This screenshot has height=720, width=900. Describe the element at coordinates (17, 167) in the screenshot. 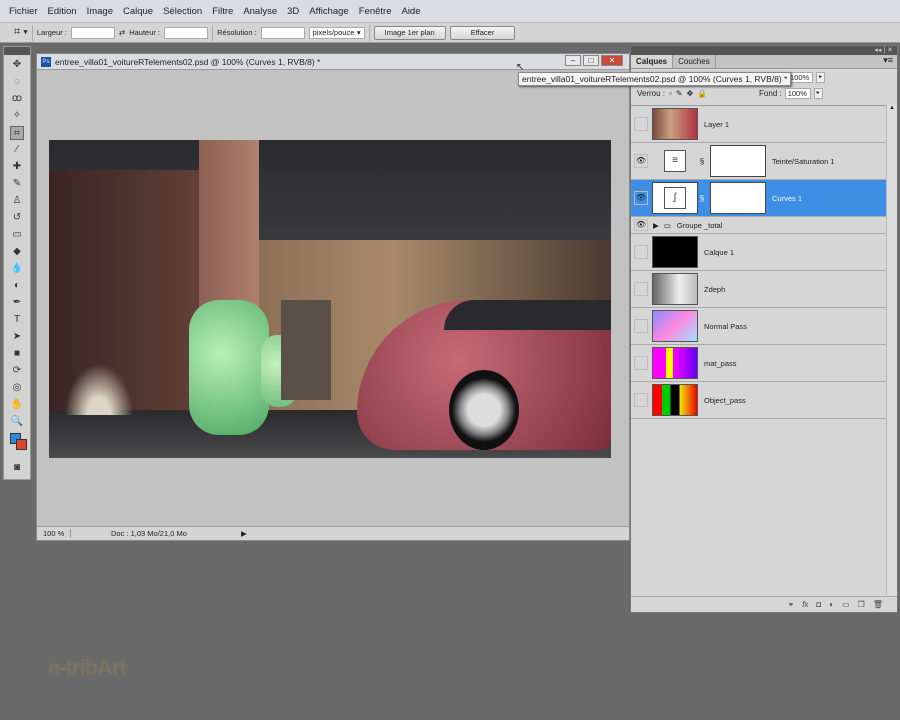

I see `healing-brush-icon: ✚` at that location.